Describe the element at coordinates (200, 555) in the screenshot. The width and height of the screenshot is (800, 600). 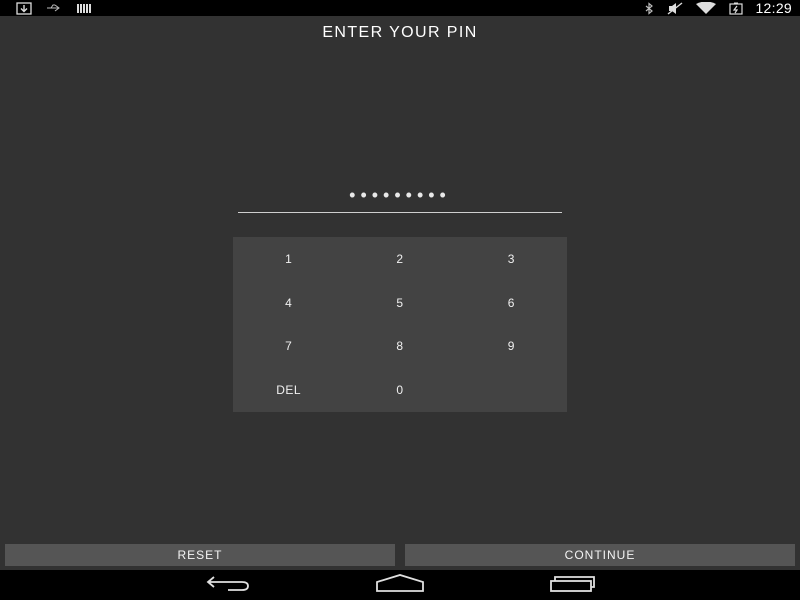
I see `reset-button: RESET` at that location.